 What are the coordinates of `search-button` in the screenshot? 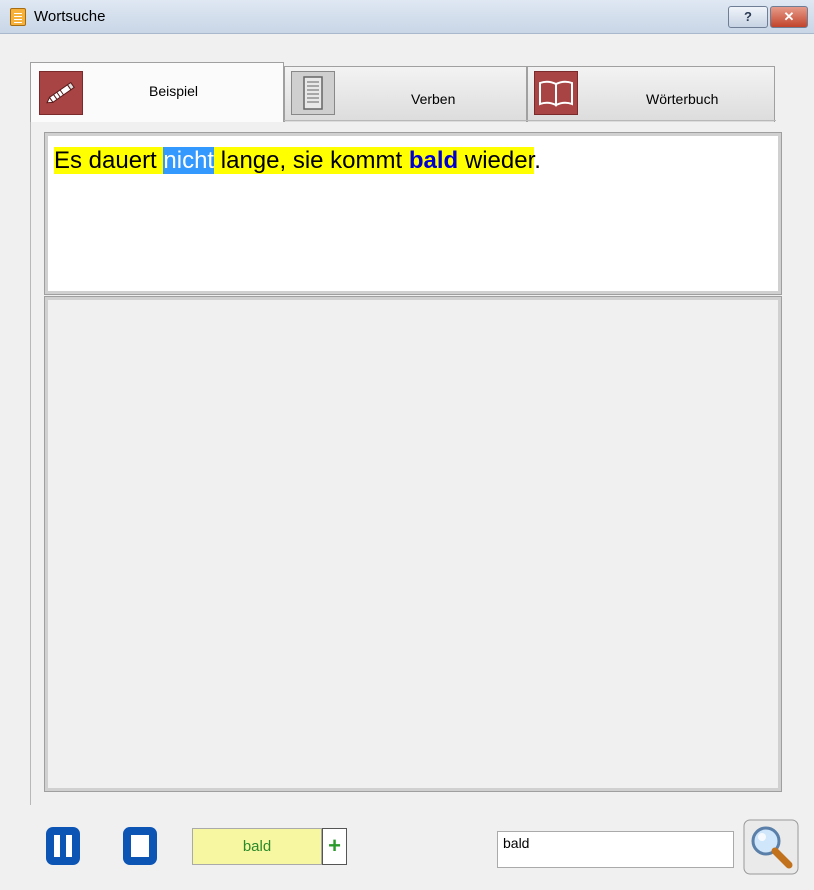 It's located at (771, 847).